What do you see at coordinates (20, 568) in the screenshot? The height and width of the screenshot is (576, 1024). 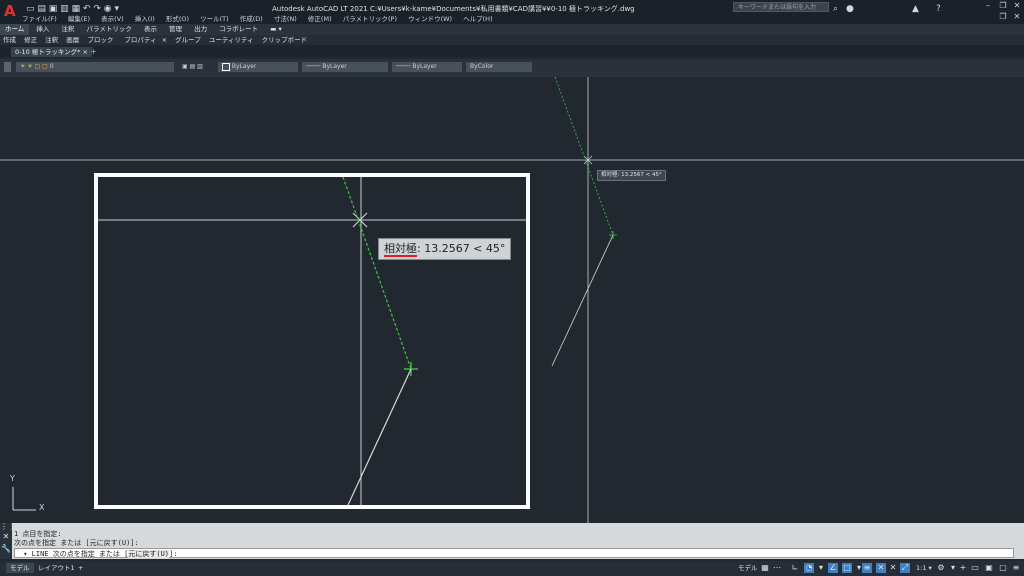 I see `tab-model: モデル` at bounding box center [20, 568].